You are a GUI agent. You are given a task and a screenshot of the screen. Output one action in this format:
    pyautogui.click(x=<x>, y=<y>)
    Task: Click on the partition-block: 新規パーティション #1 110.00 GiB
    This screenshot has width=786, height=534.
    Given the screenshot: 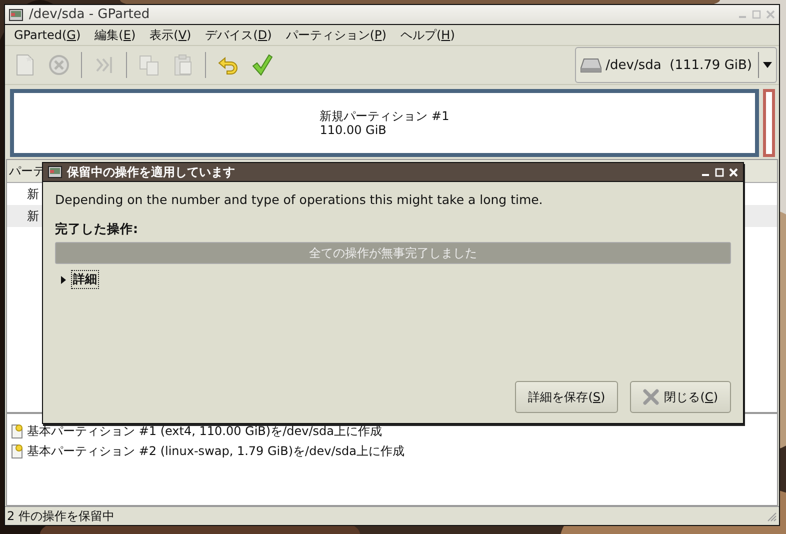 What is the action you would take?
    pyautogui.click(x=384, y=123)
    